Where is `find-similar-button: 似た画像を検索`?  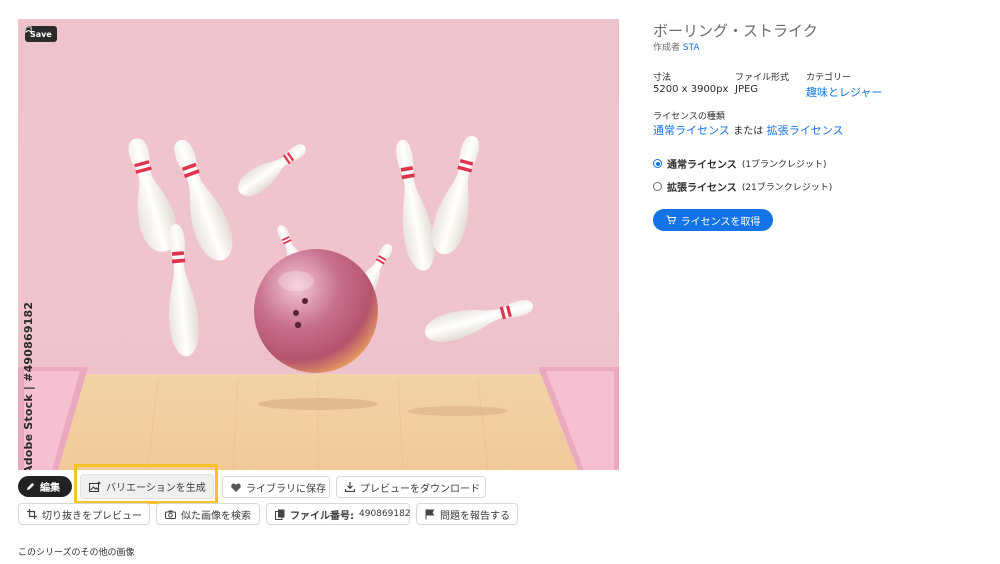 find-similar-button: 似た画像を検索 is located at coordinates (208, 514).